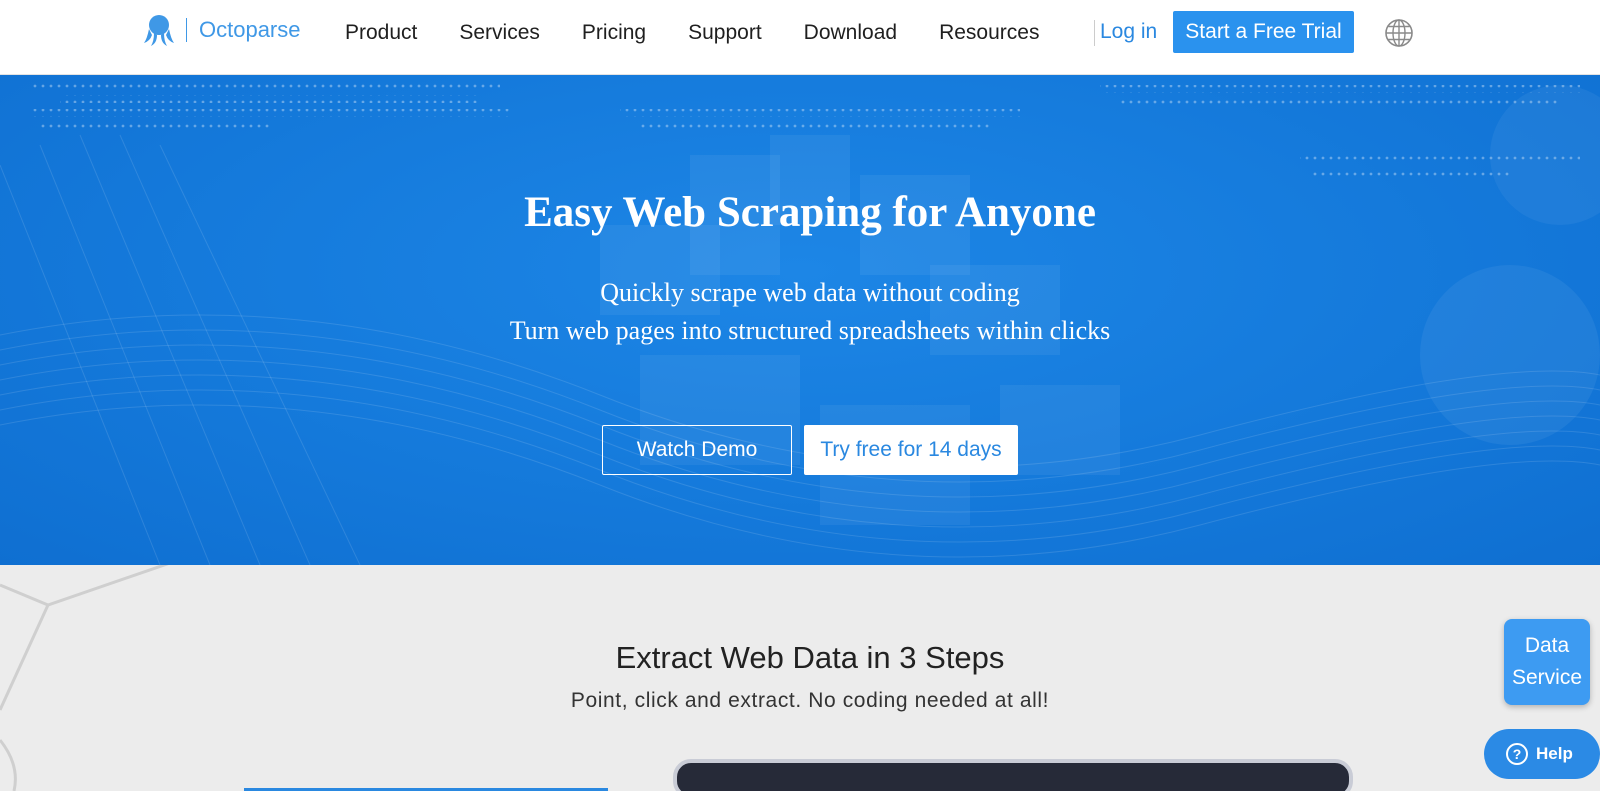  Describe the element at coordinates (1547, 645) in the screenshot. I see `data-service-label-line1: Data` at that location.